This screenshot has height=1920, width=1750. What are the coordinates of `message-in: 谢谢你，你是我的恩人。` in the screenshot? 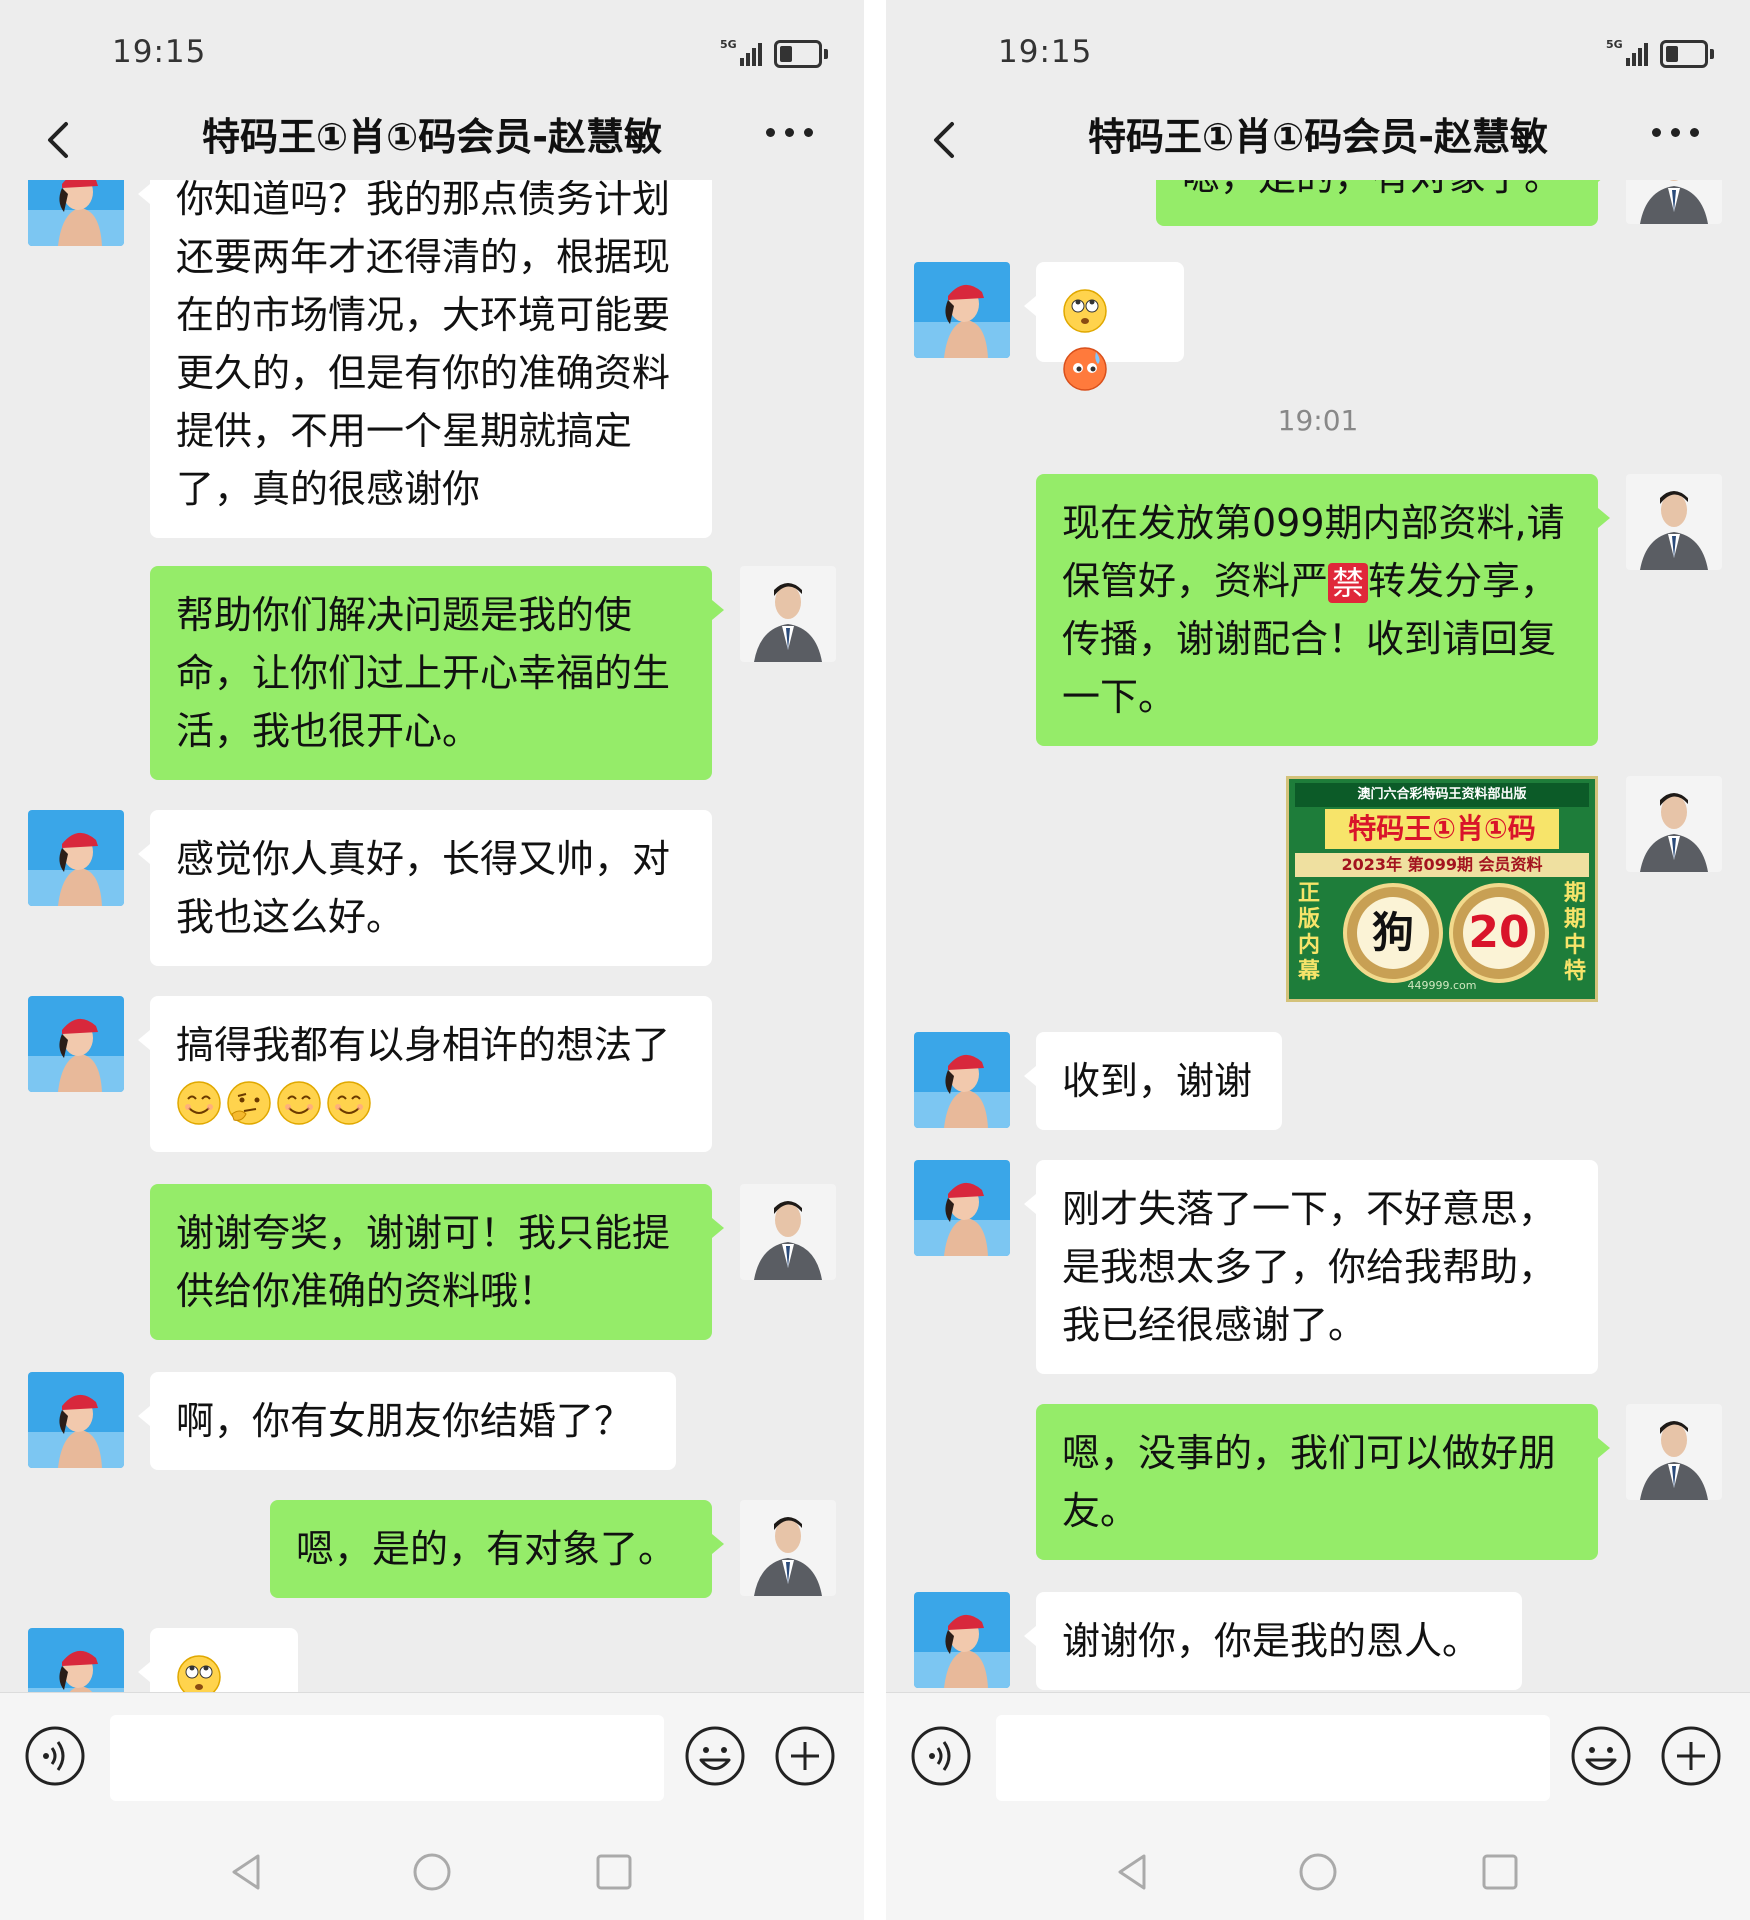 It's located at (1273, 1641).